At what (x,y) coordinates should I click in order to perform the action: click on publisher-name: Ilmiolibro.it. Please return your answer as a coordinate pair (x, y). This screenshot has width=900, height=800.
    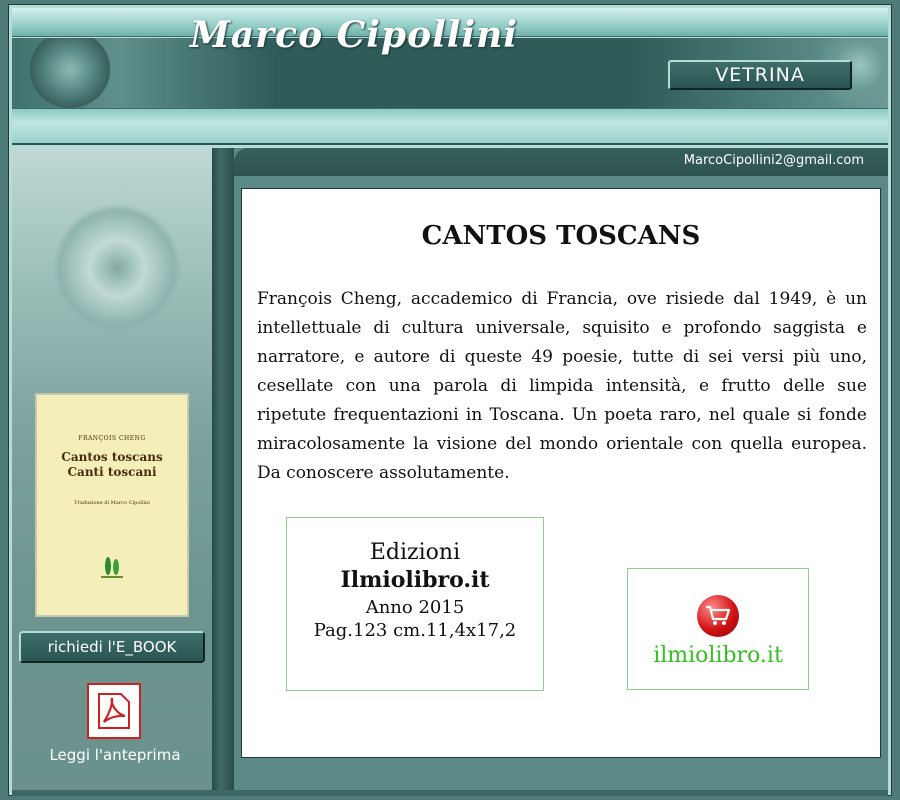
    Looking at the image, I should click on (415, 580).